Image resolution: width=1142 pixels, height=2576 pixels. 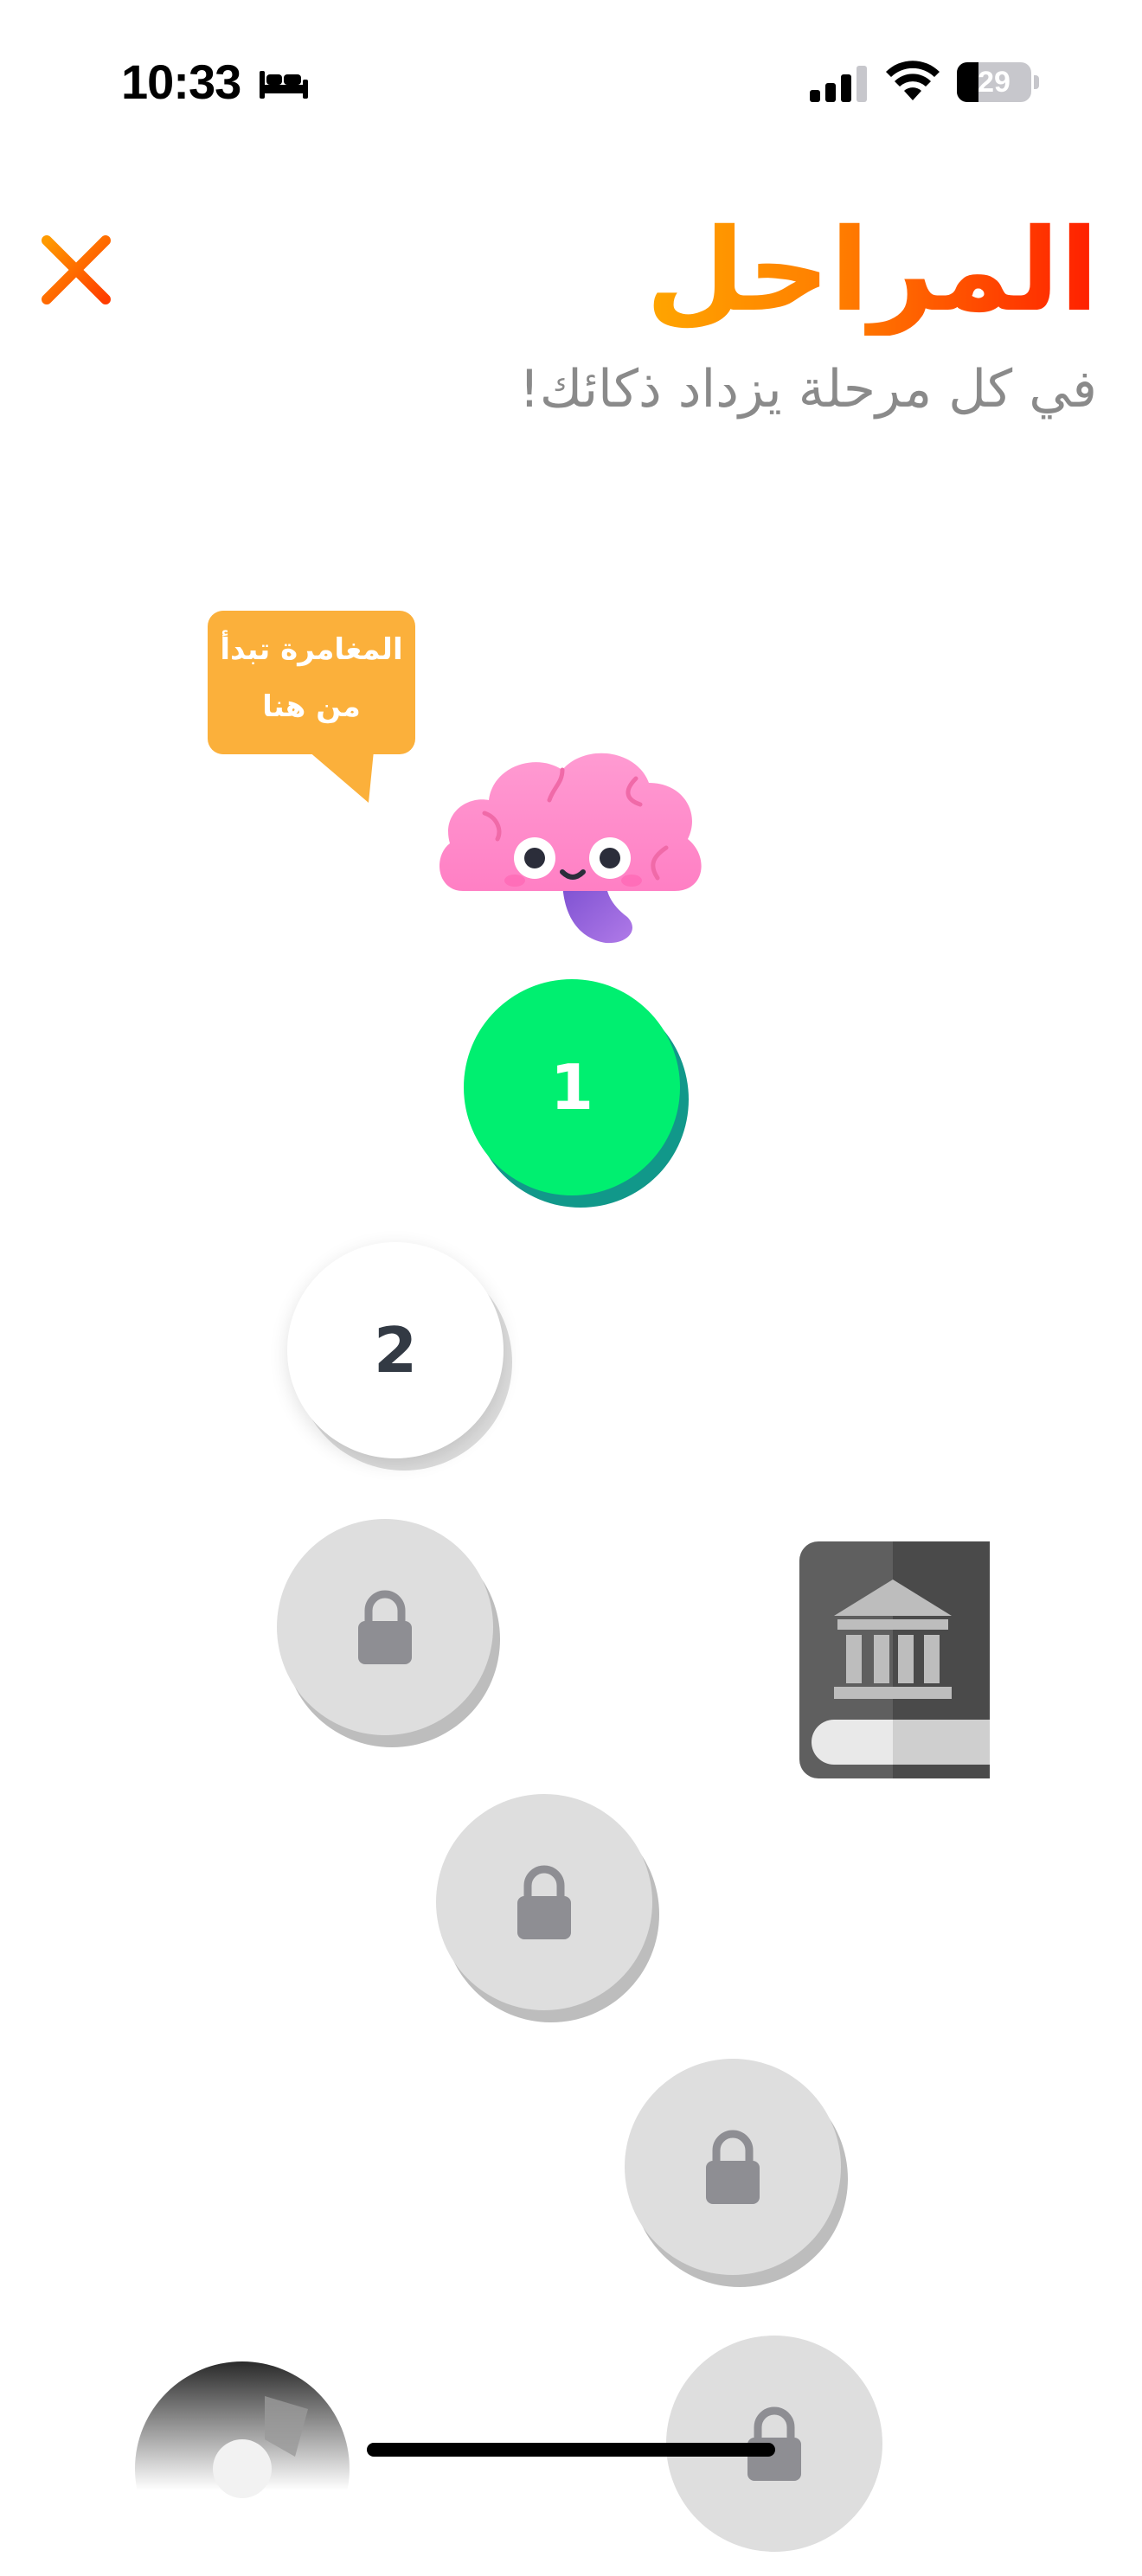 What do you see at coordinates (913, 80) in the screenshot?
I see `wifi-icon` at bounding box center [913, 80].